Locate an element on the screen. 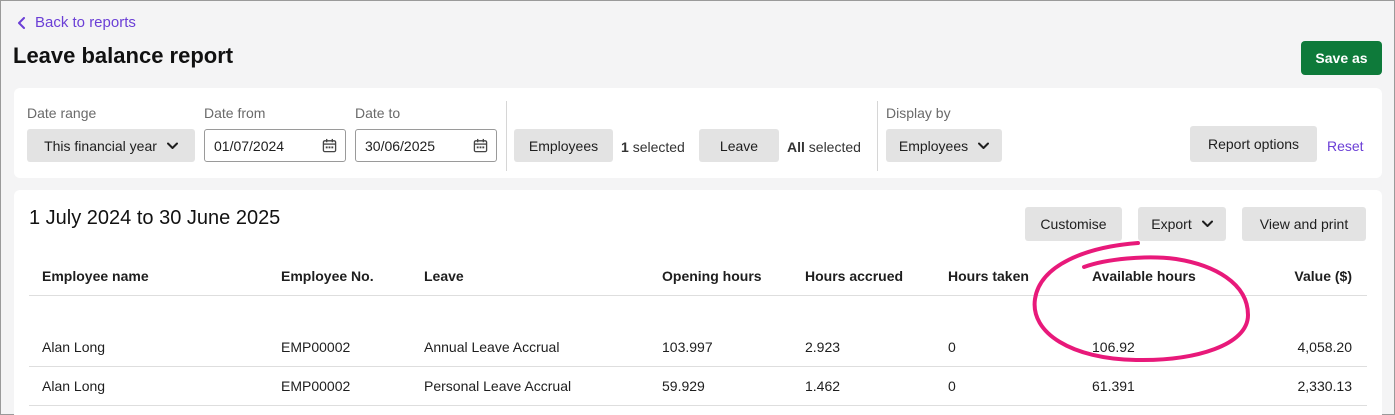  view-and-print-button: View and print is located at coordinates (1304, 224).